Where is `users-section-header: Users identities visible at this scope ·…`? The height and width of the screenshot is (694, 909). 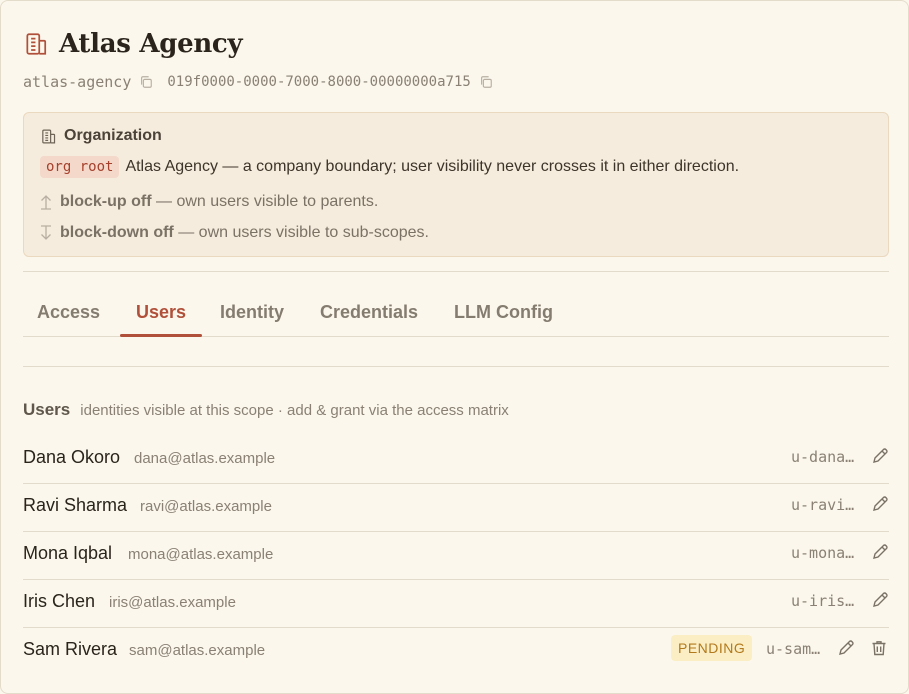
users-section-header: Users identities visible at this scope ·… is located at coordinates (266, 410).